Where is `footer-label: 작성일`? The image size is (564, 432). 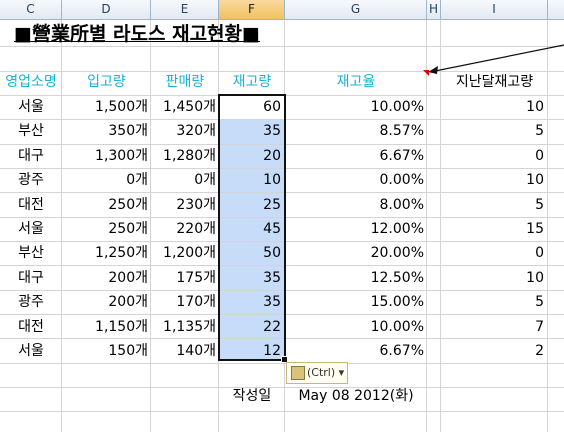
footer-label: 작성일 is located at coordinates (252, 396).